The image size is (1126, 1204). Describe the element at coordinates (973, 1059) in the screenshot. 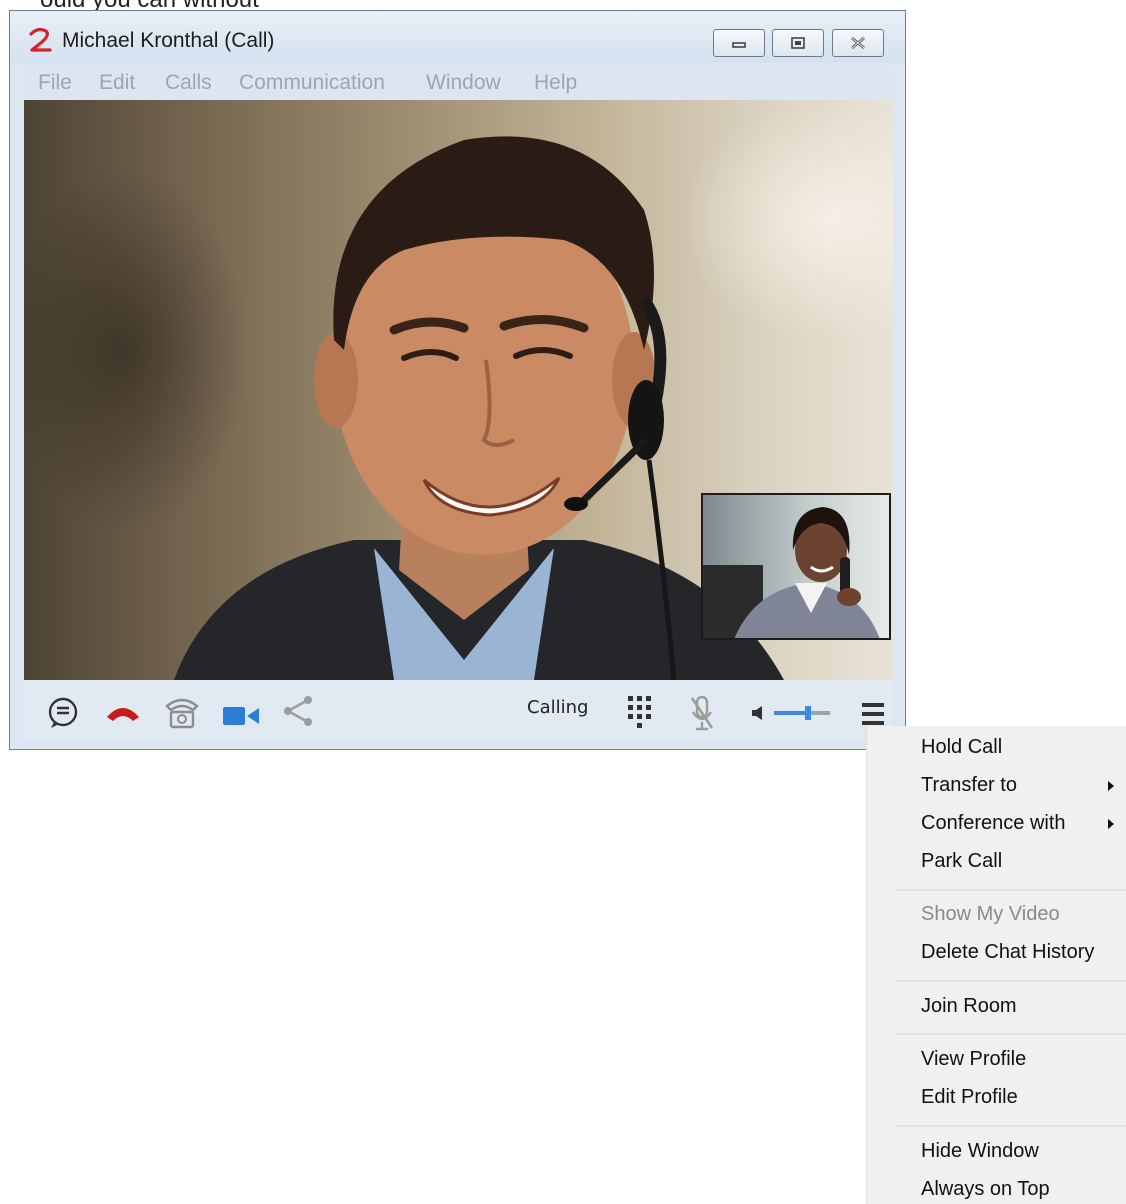

I see `menu-item-view-profile: View Profile` at that location.